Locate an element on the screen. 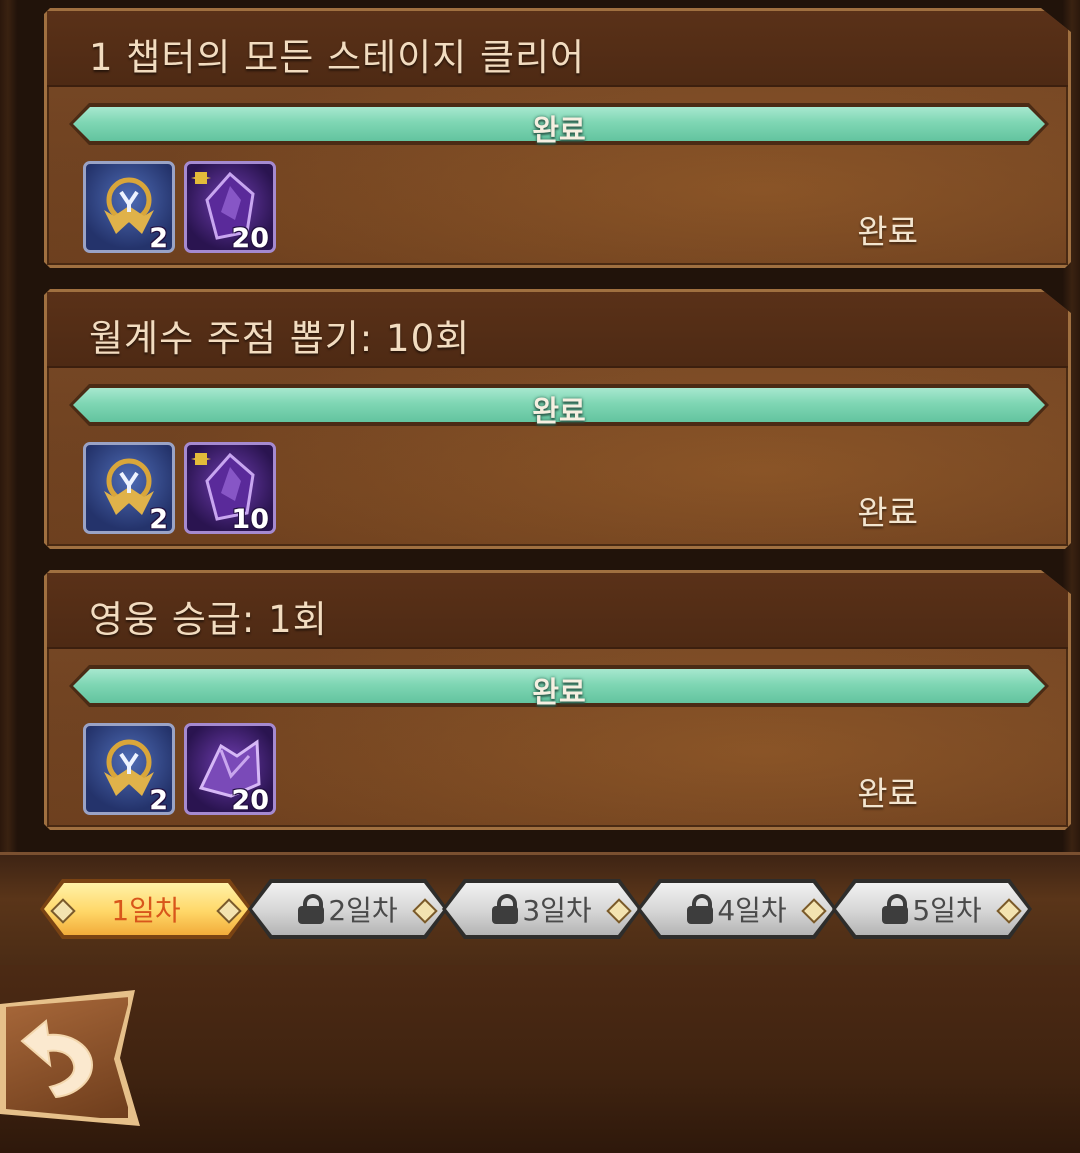  tab-day-1: 1일차 is located at coordinates (146, 909).